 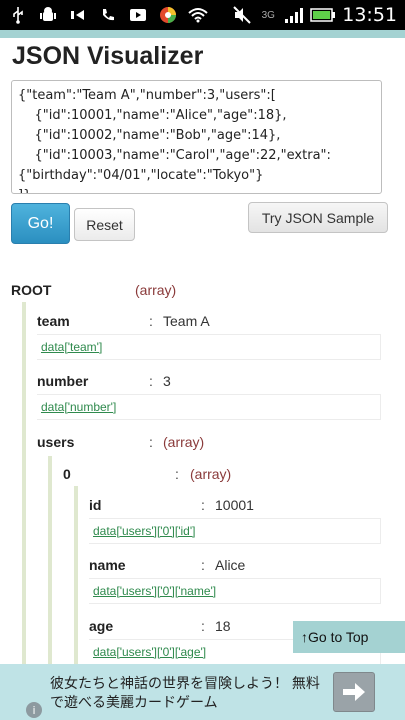 I want to click on tree-line-users, so click(x=50, y=560).